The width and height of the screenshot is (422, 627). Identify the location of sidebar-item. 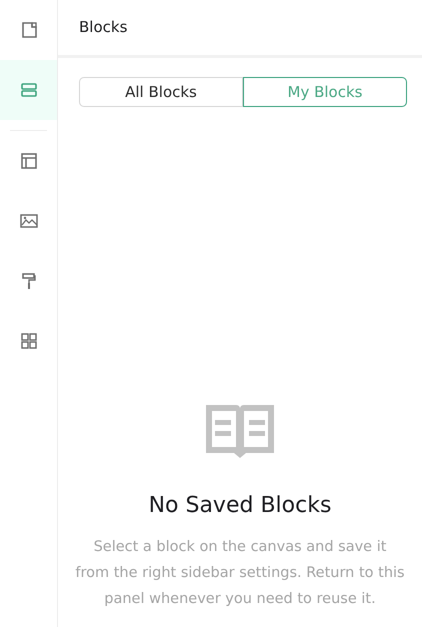
(28, 90).